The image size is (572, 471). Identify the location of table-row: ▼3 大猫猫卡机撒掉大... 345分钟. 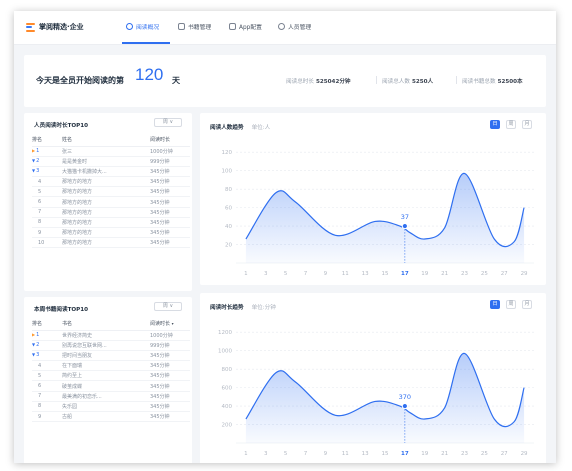
(111, 172).